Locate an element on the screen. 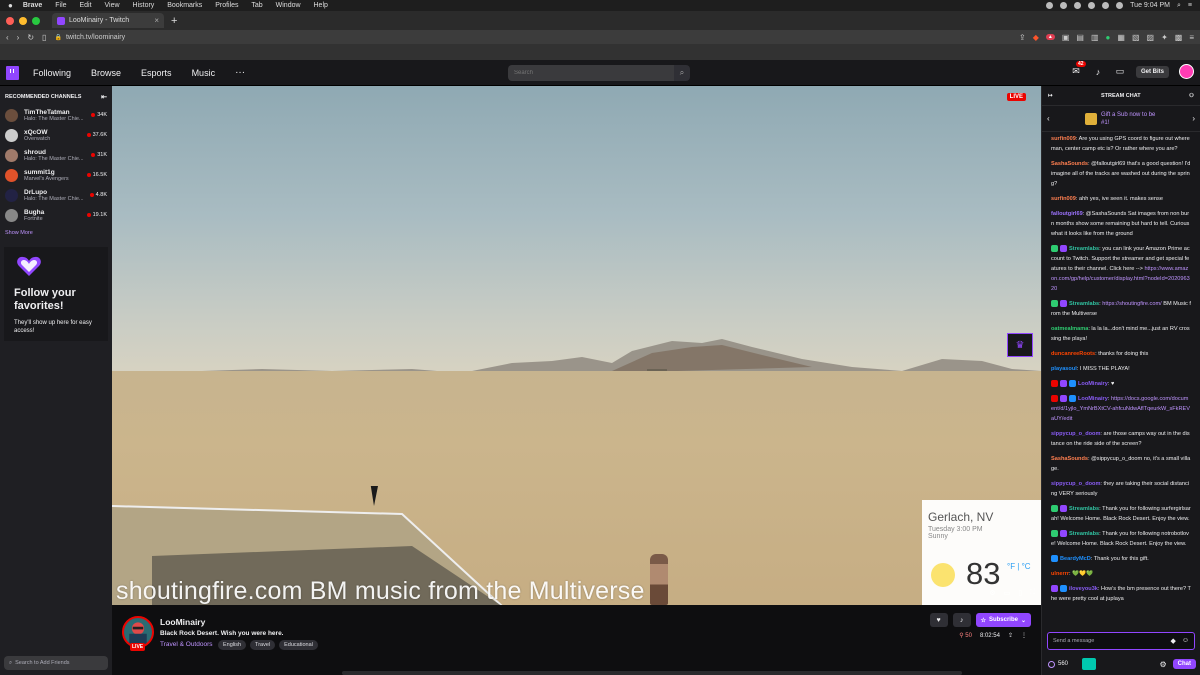 This screenshot has width=1200, height=675. share-icon: ⇪ is located at coordinates (1010, 635).